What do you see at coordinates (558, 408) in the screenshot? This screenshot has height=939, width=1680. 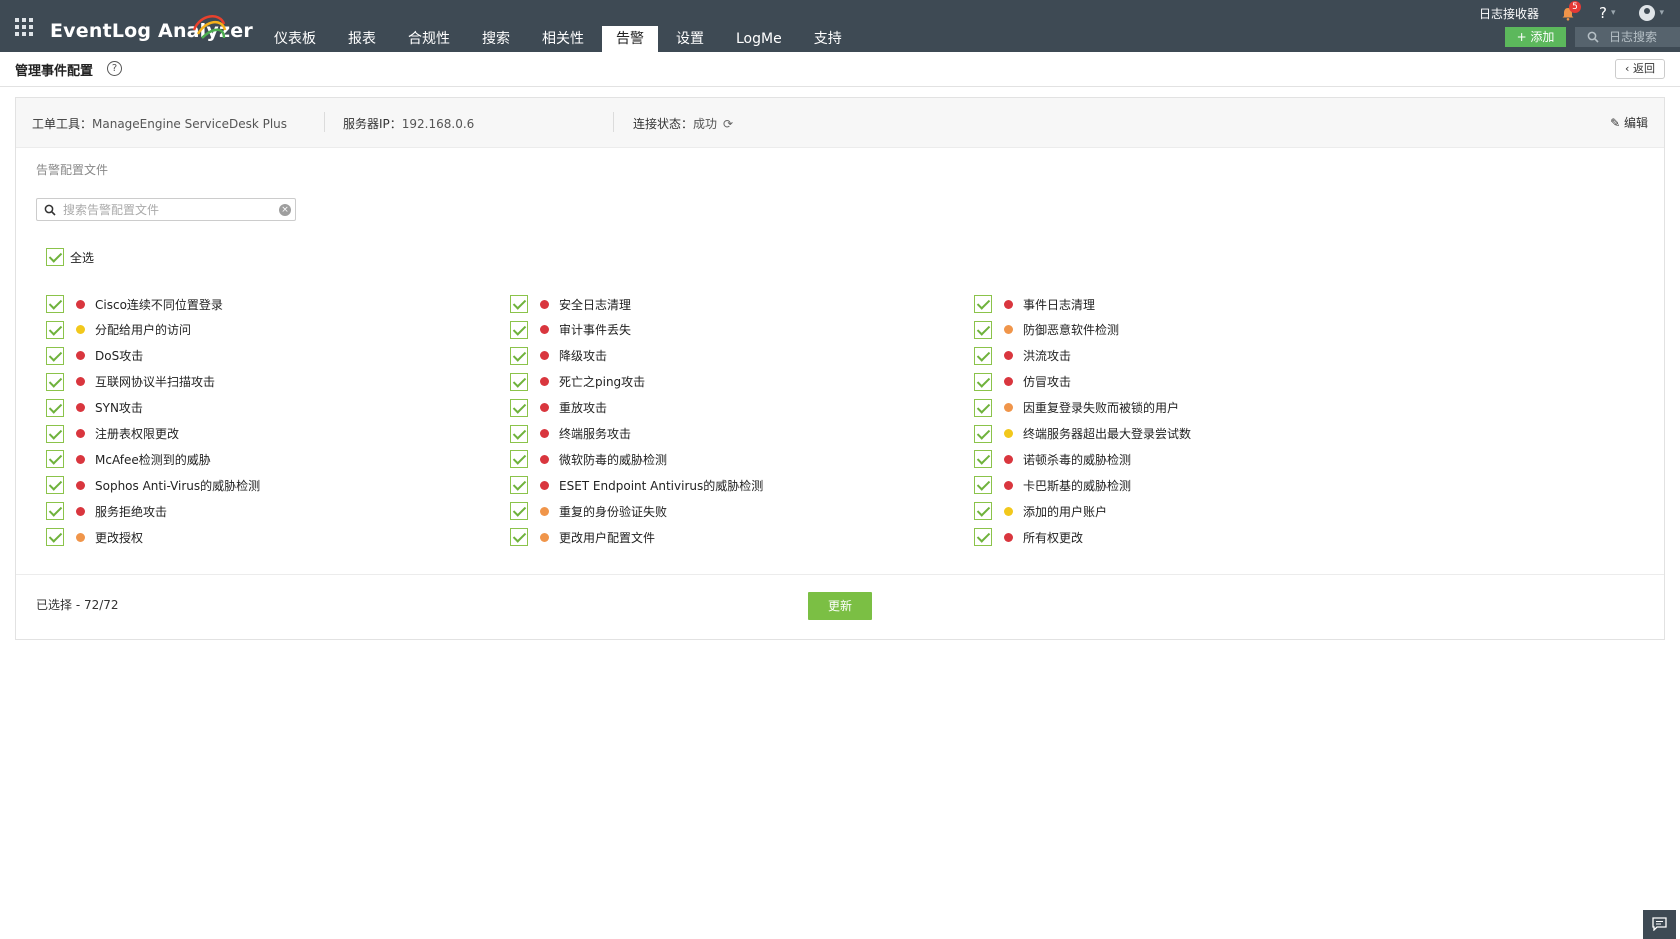 I see `alert-profile-item: 重放攻击` at bounding box center [558, 408].